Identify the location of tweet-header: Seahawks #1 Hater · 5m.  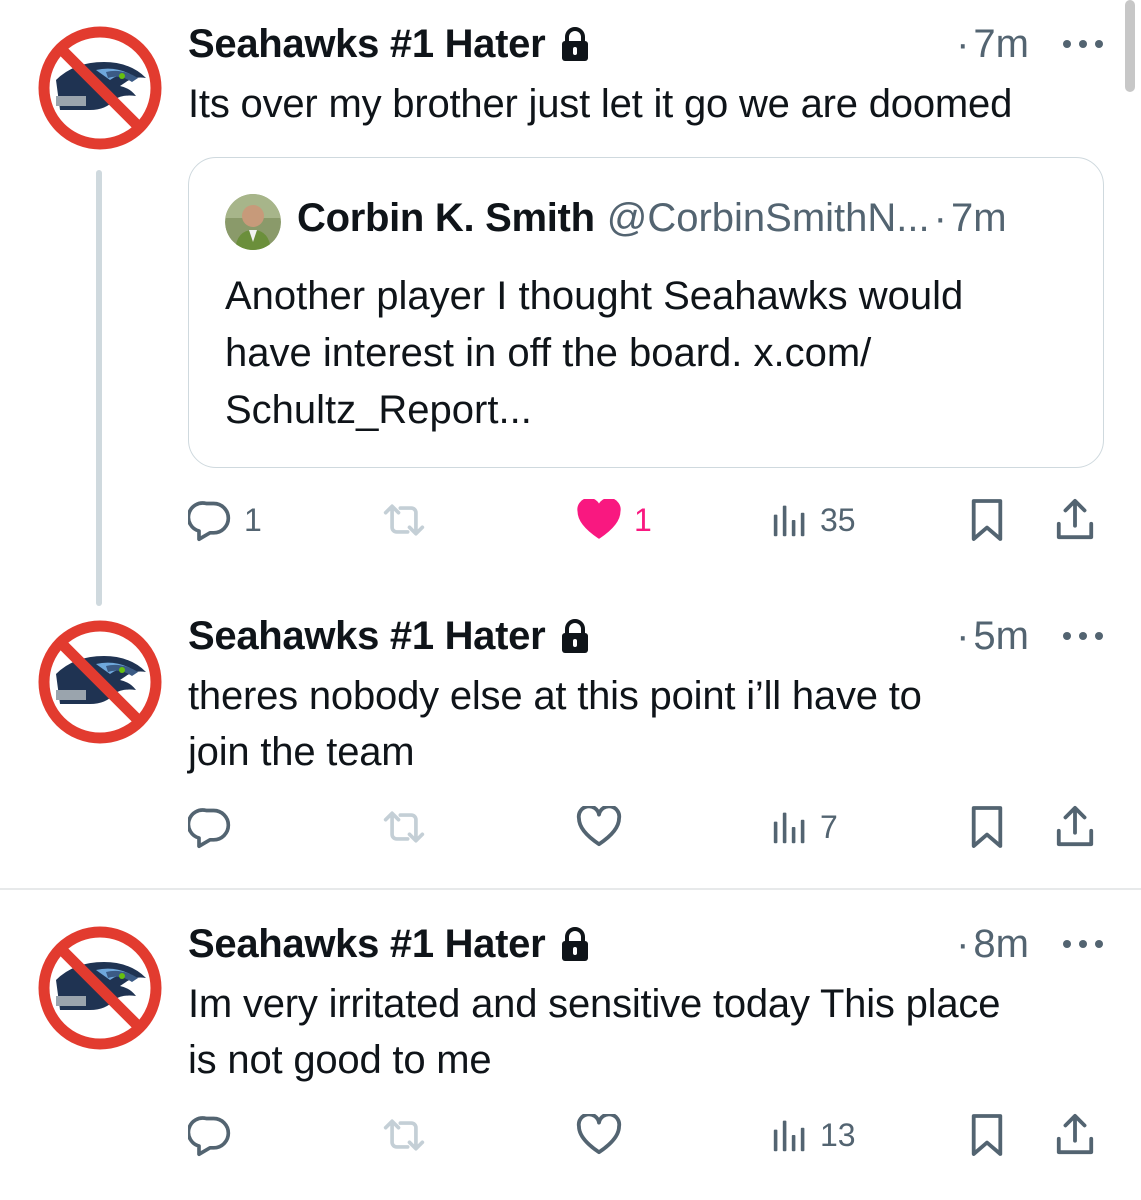
(646, 636).